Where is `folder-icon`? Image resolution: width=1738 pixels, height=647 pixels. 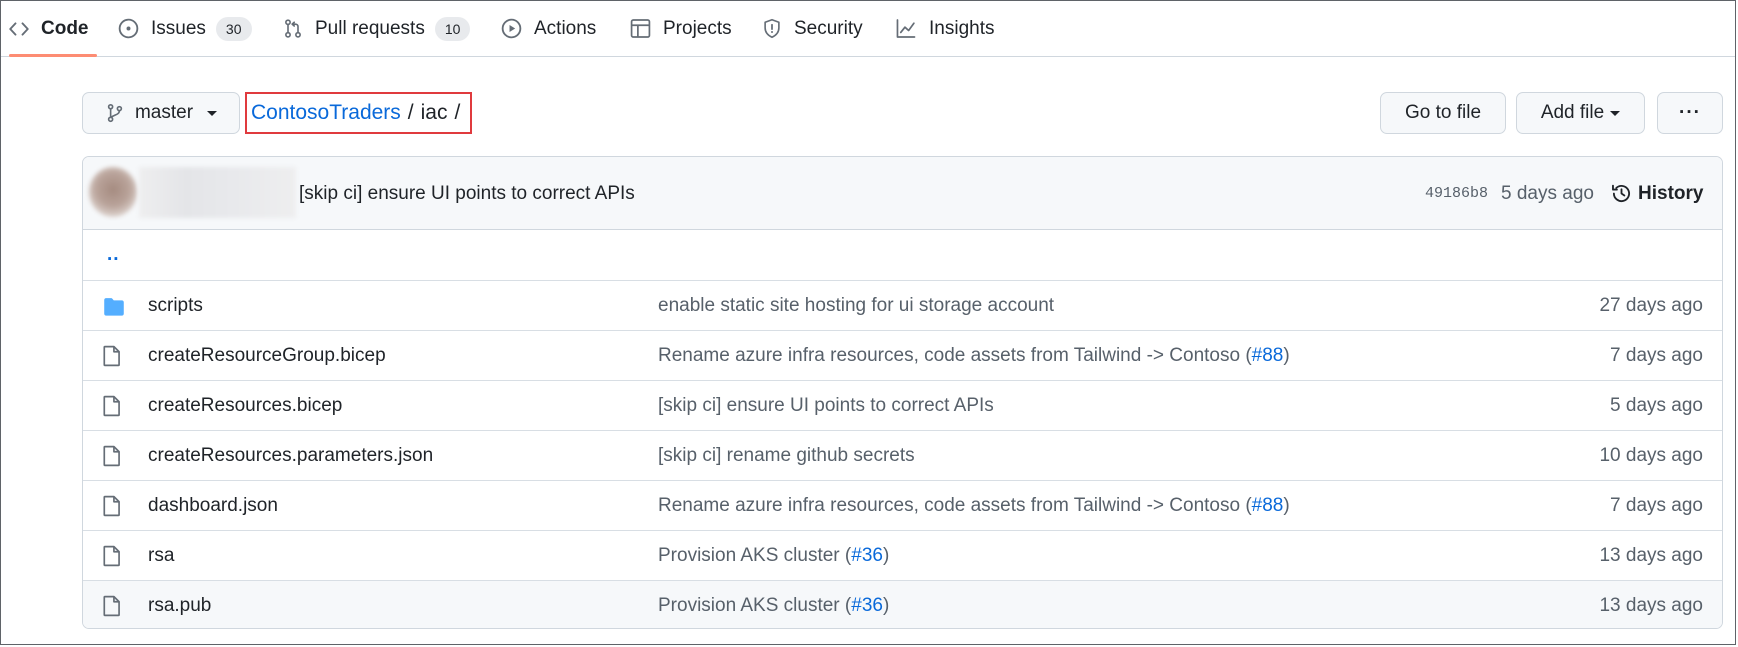
folder-icon is located at coordinates (114, 306).